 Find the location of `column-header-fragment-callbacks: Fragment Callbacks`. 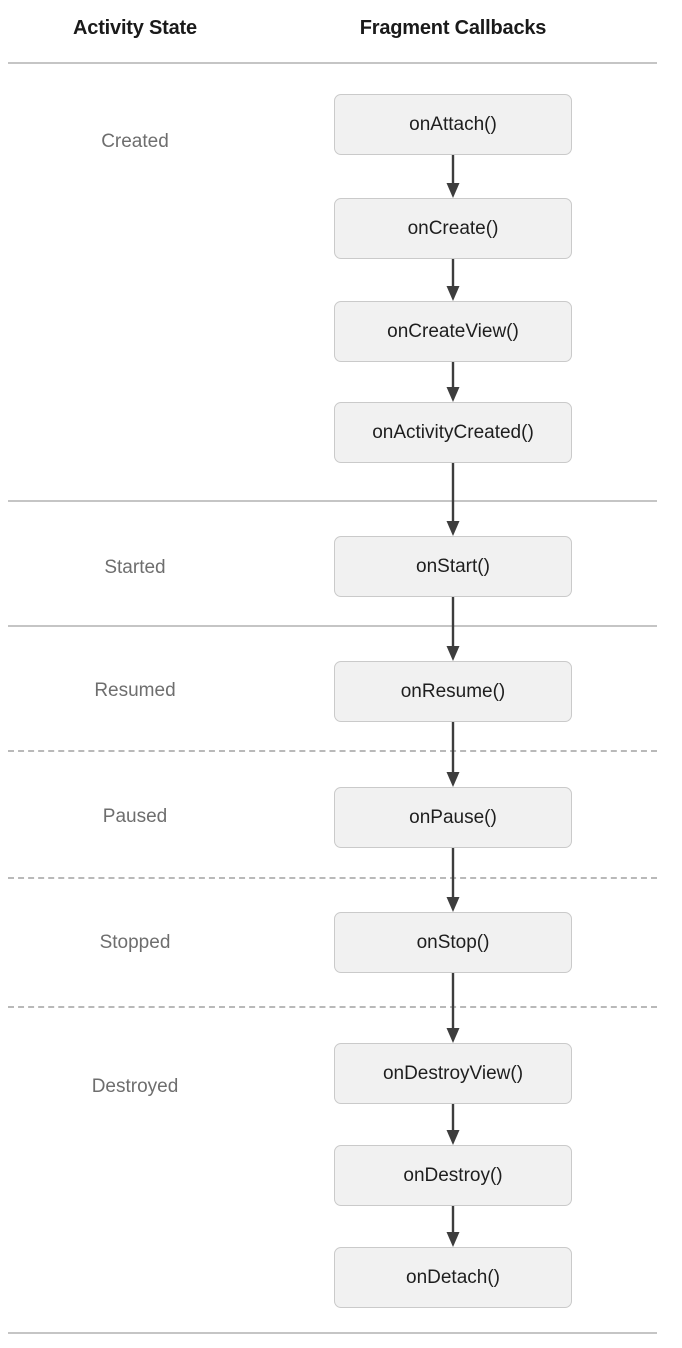

column-header-fragment-callbacks: Fragment Callbacks is located at coordinates (453, 28).